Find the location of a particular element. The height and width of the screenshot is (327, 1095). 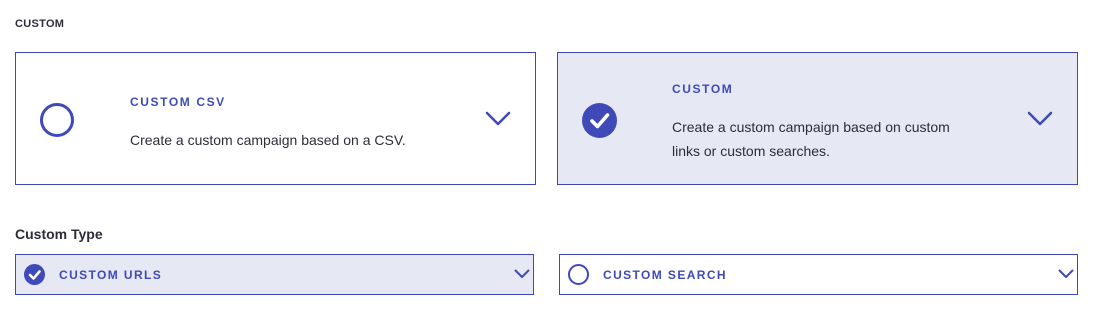

section-label: CUSTOM is located at coordinates (40, 24).